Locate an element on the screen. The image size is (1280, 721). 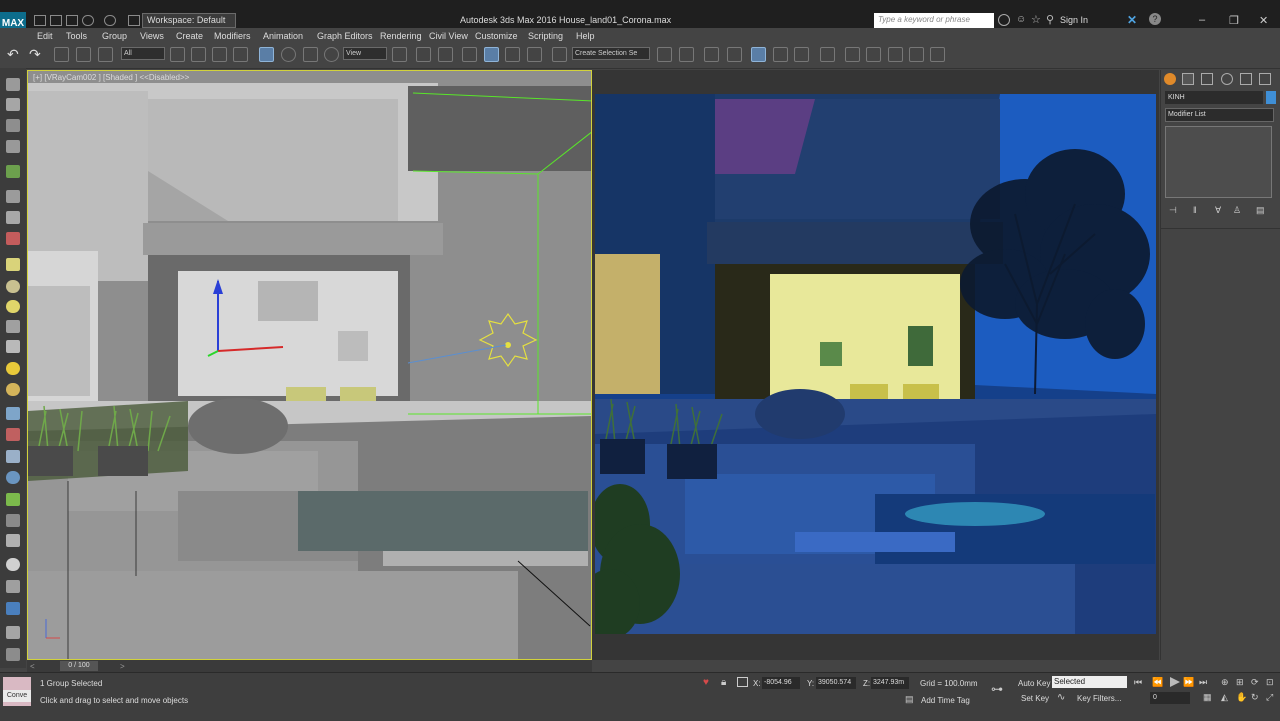
make-unique-icon: ∀ is located at coordinates (1218, 210).